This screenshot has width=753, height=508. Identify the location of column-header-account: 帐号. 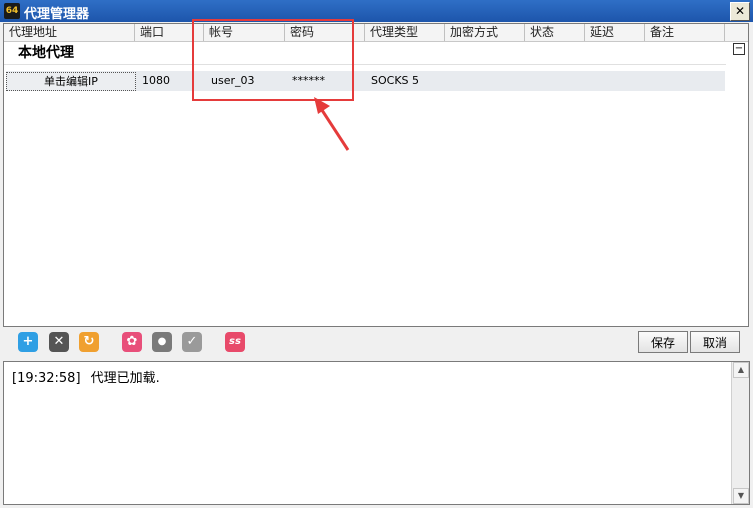
(244, 32).